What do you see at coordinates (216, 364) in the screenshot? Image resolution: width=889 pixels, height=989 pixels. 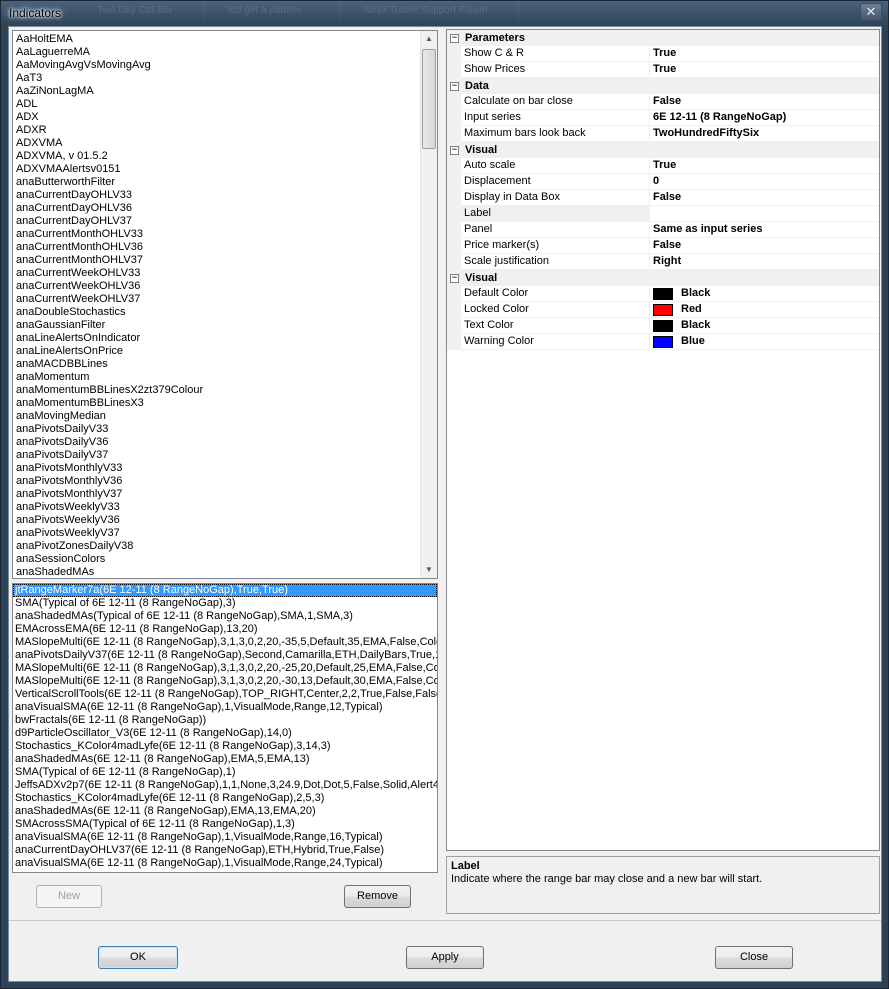 I see `available-indicator-item: anaMACDBBLines` at bounding box center [216, 364].